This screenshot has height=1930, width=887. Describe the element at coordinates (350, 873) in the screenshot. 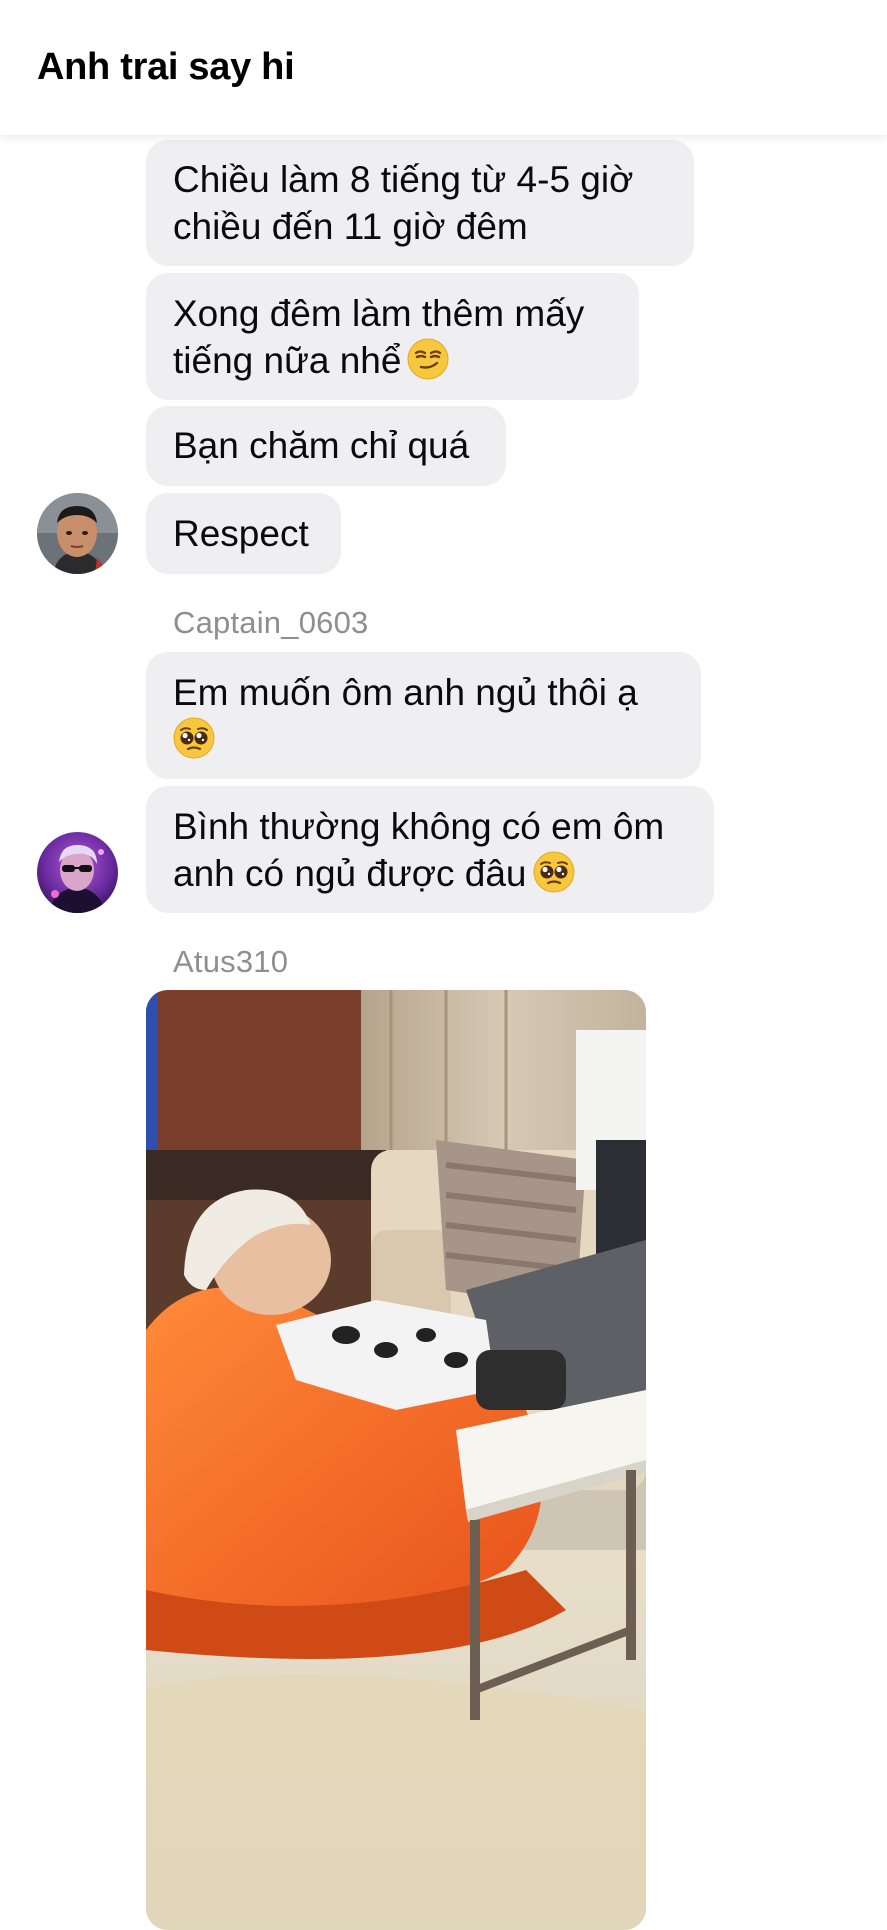

I see `message-text-line: anh có ngủ được đâu` at that location.